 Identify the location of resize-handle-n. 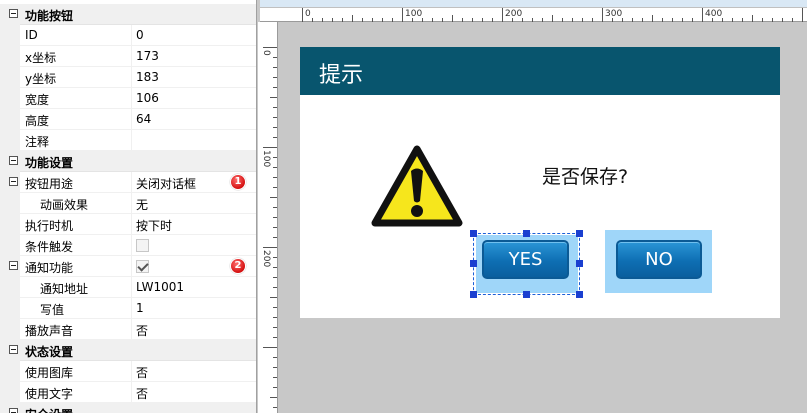
(526, 233).